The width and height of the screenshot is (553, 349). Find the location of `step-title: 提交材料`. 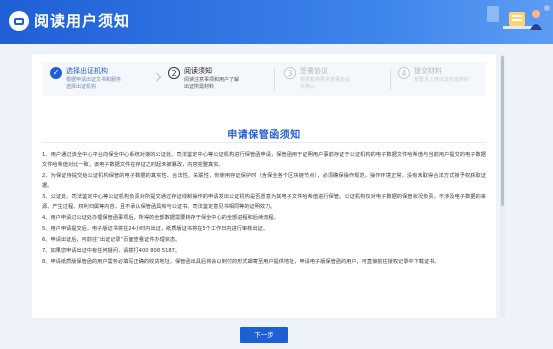

step-title: 提交材料 is located at coordinates (428, 71).